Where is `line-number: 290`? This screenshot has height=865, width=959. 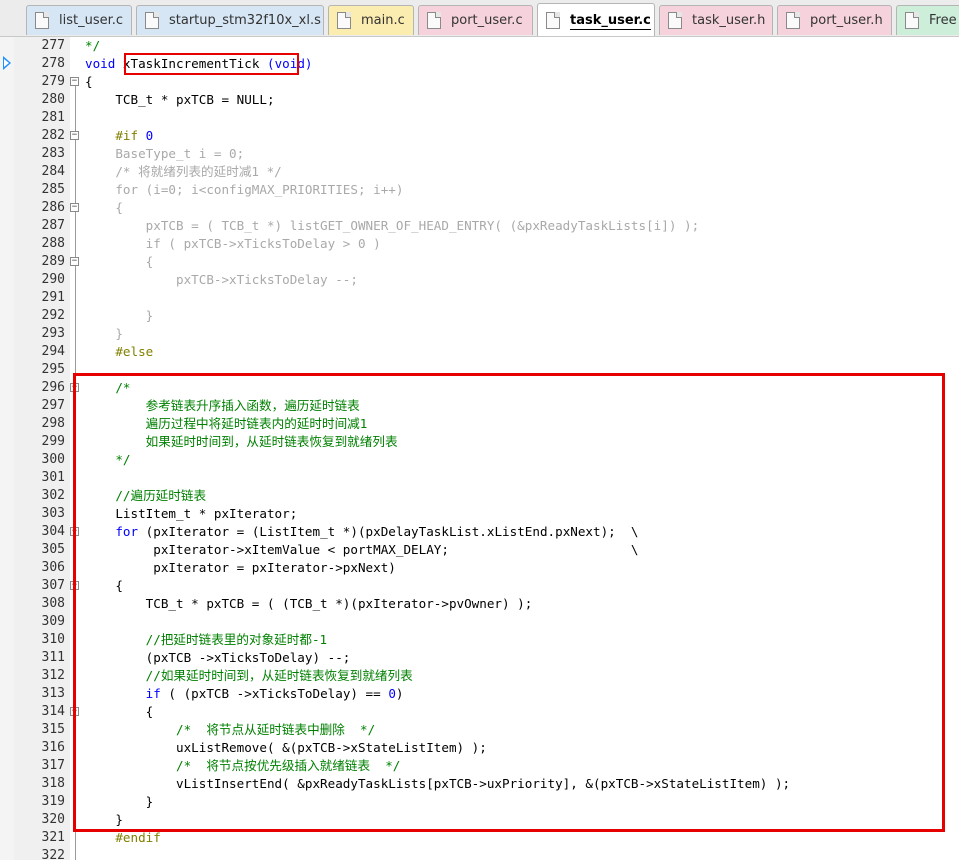
line-number: 290 is located at coordinates (53, 279).